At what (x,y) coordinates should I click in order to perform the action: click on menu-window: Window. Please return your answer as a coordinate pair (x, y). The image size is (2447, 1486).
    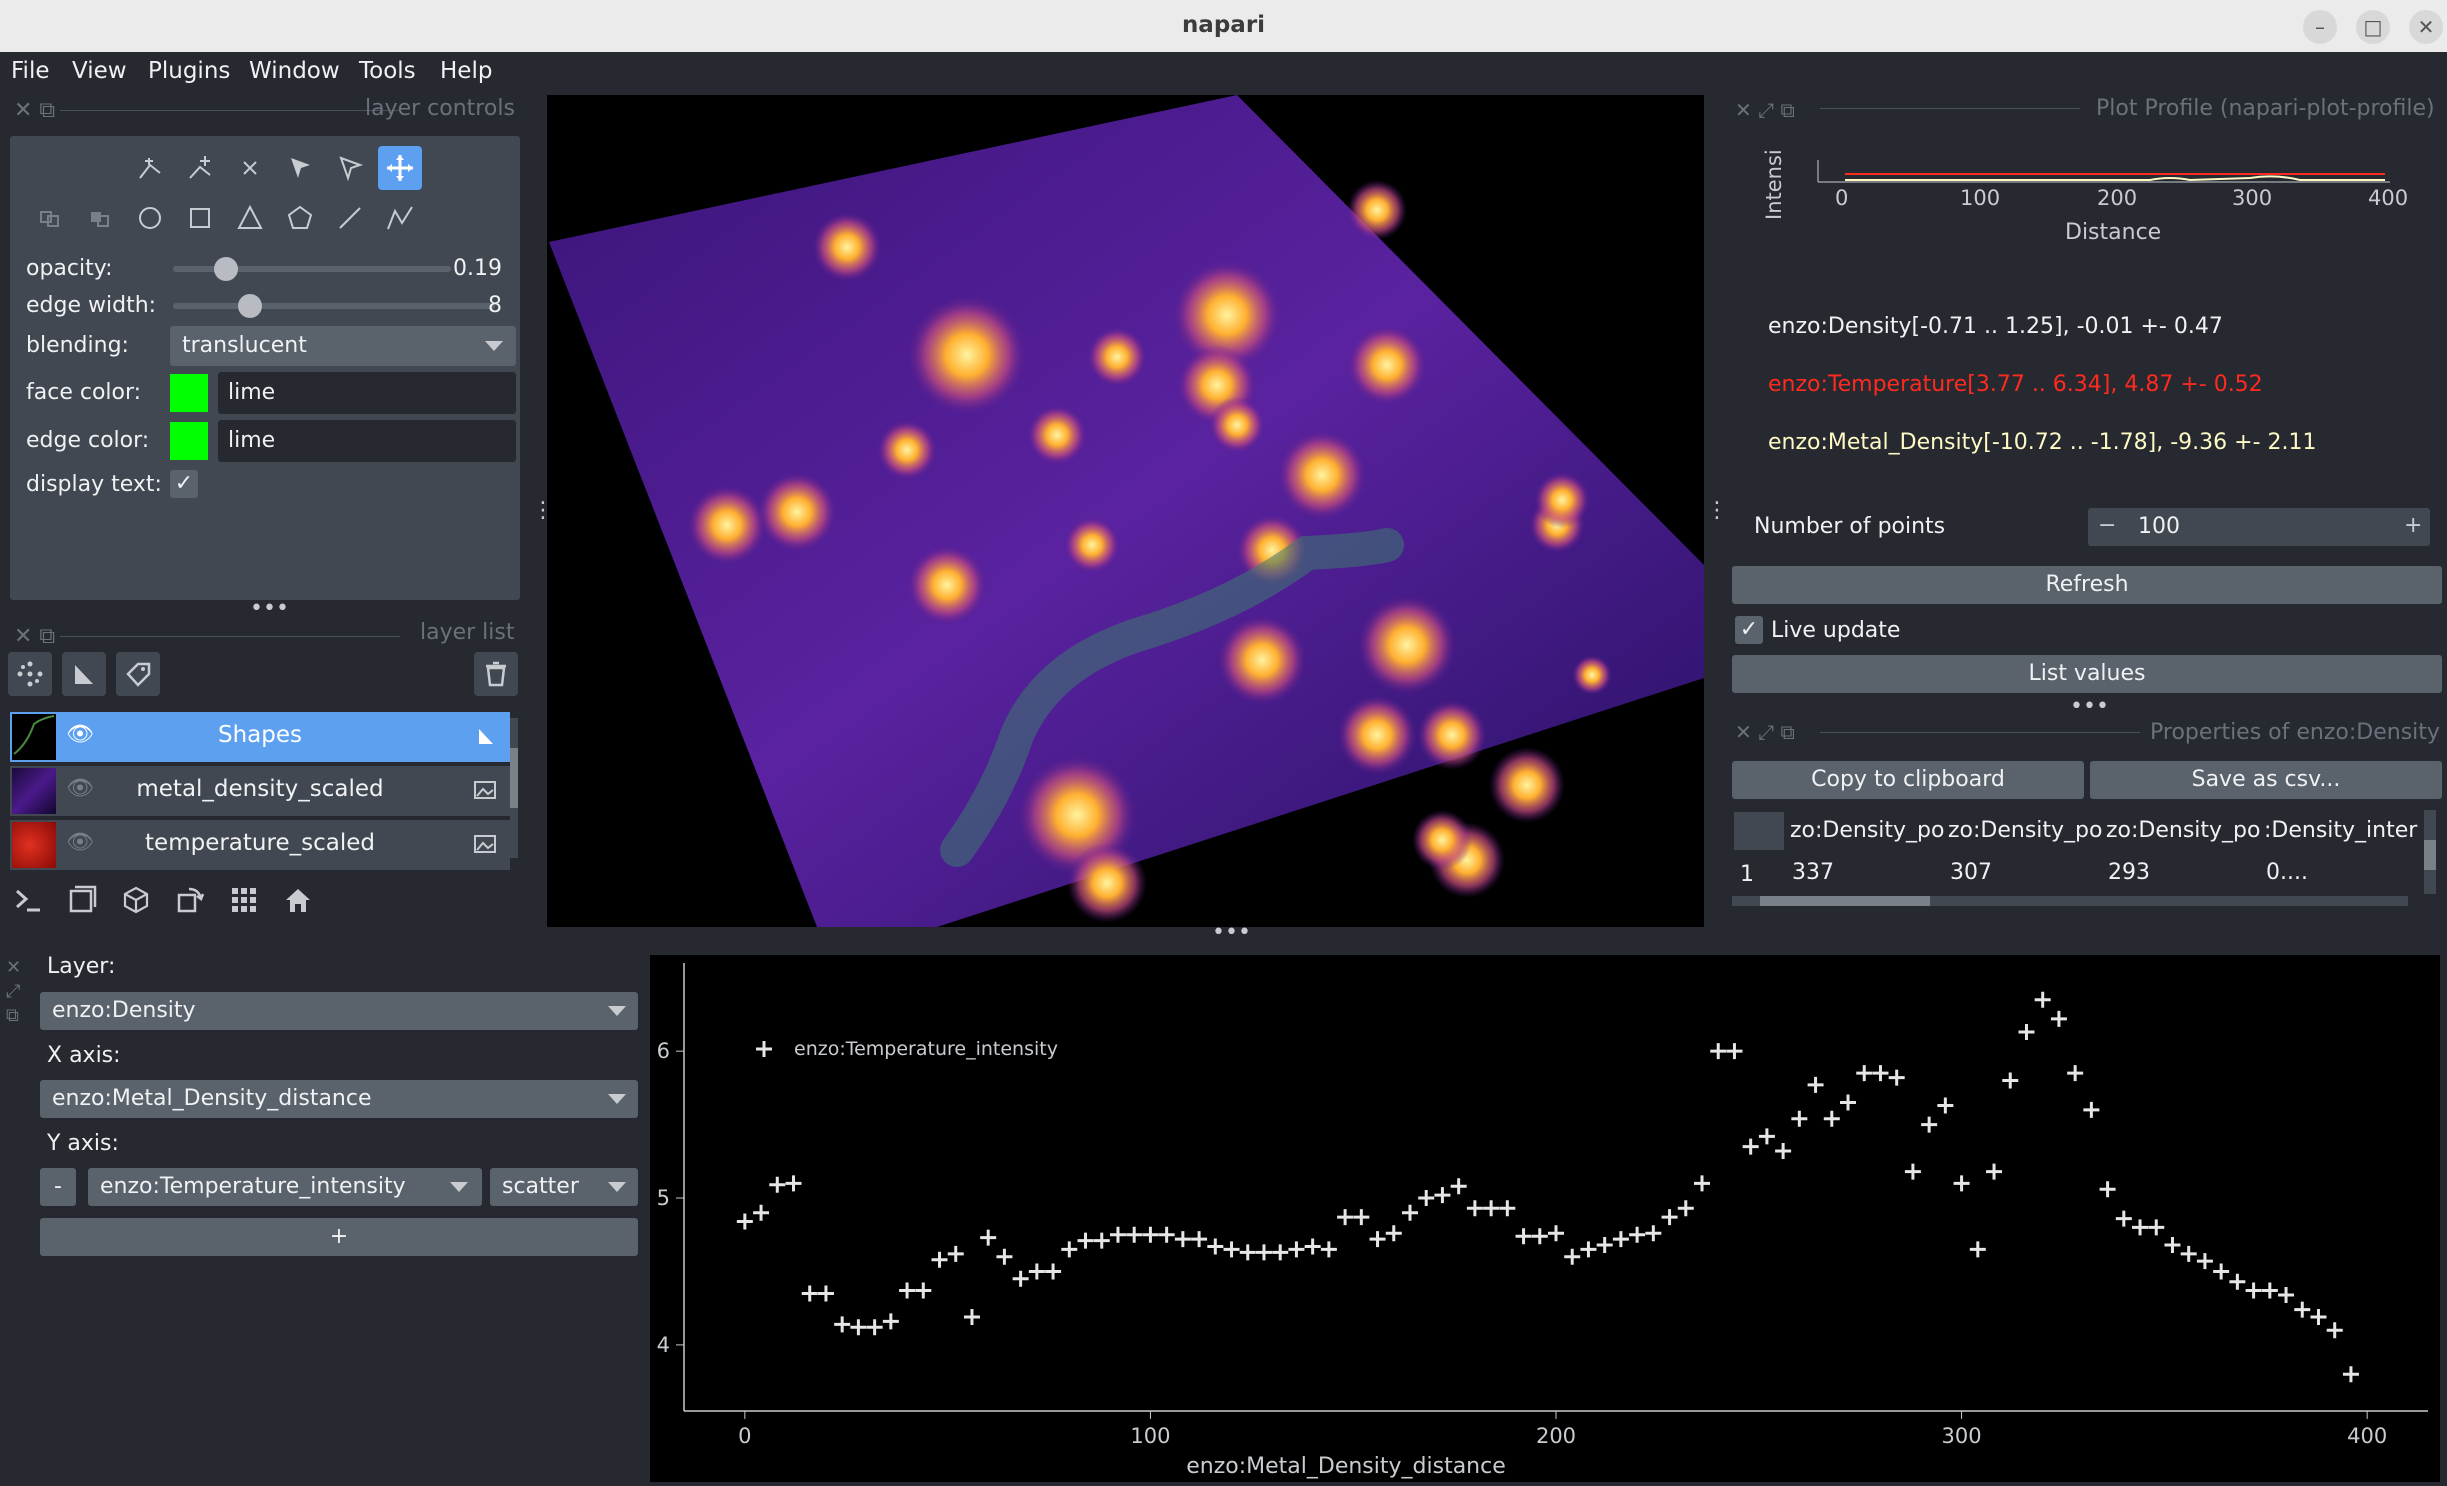
    Looking at the image, I should click on (294, 71).